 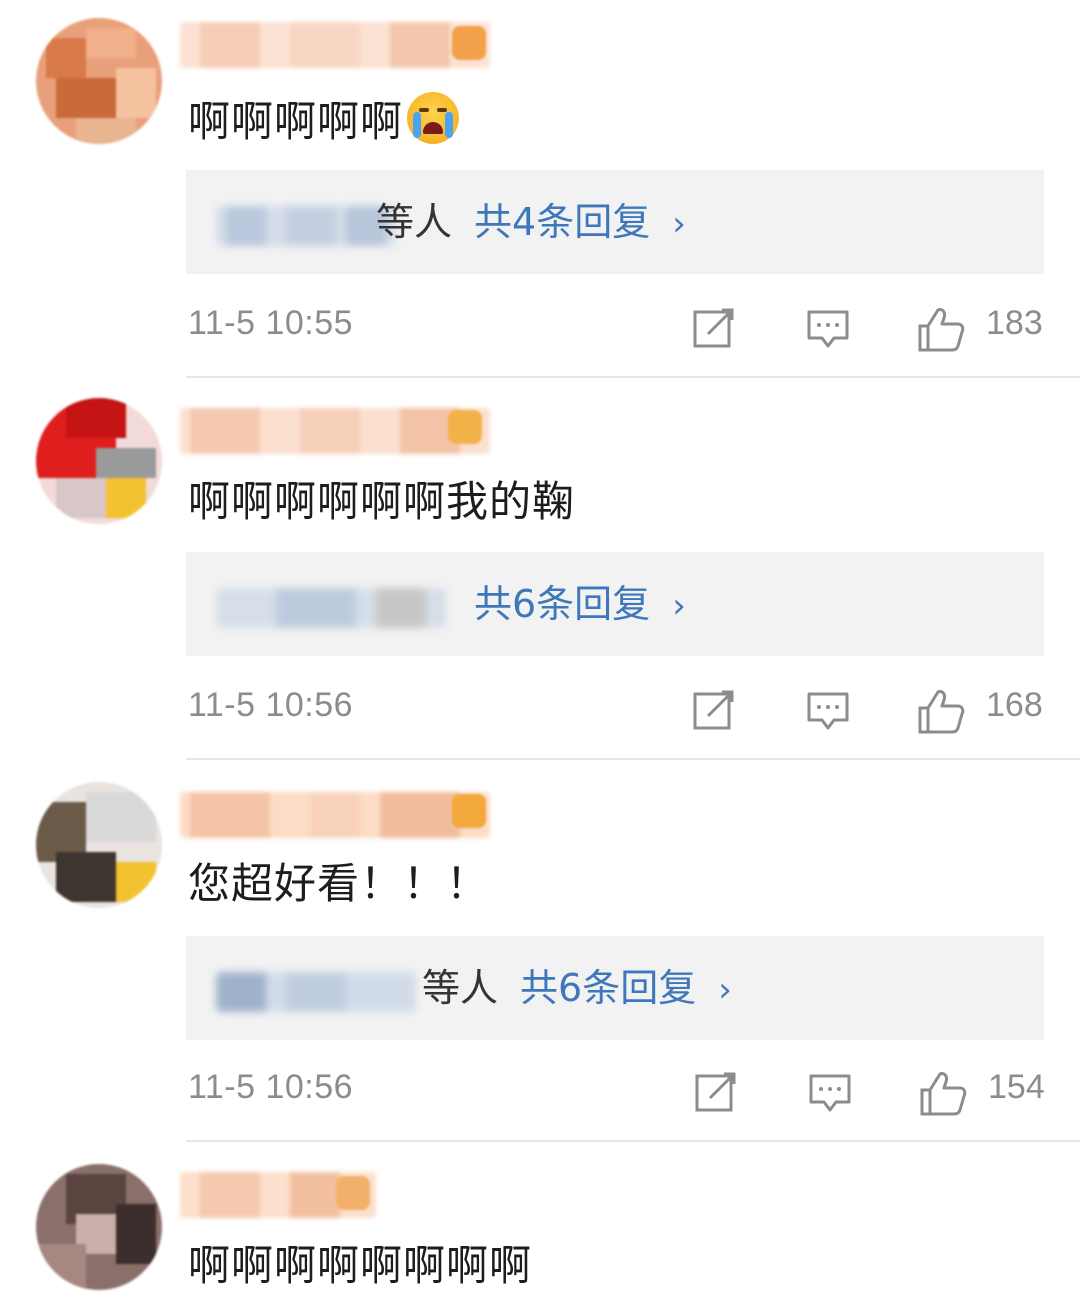 What do you see at coordinates (540, 1092) in the screenshot?
I see `comment-meta: 11-5 10:56 154` at bounding box center [540, 1092].